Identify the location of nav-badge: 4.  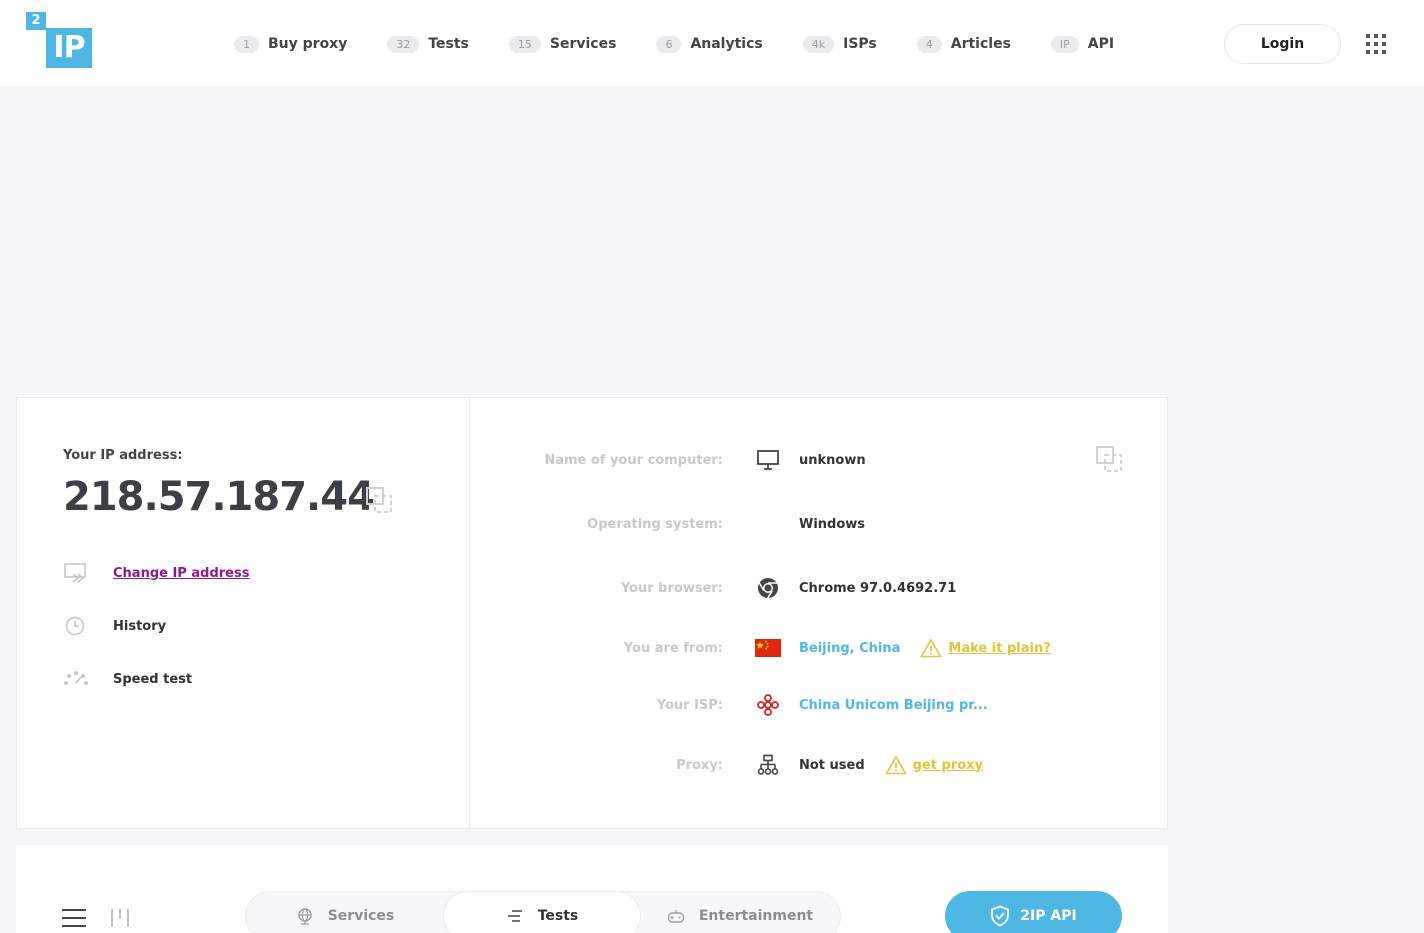
(929, 44).